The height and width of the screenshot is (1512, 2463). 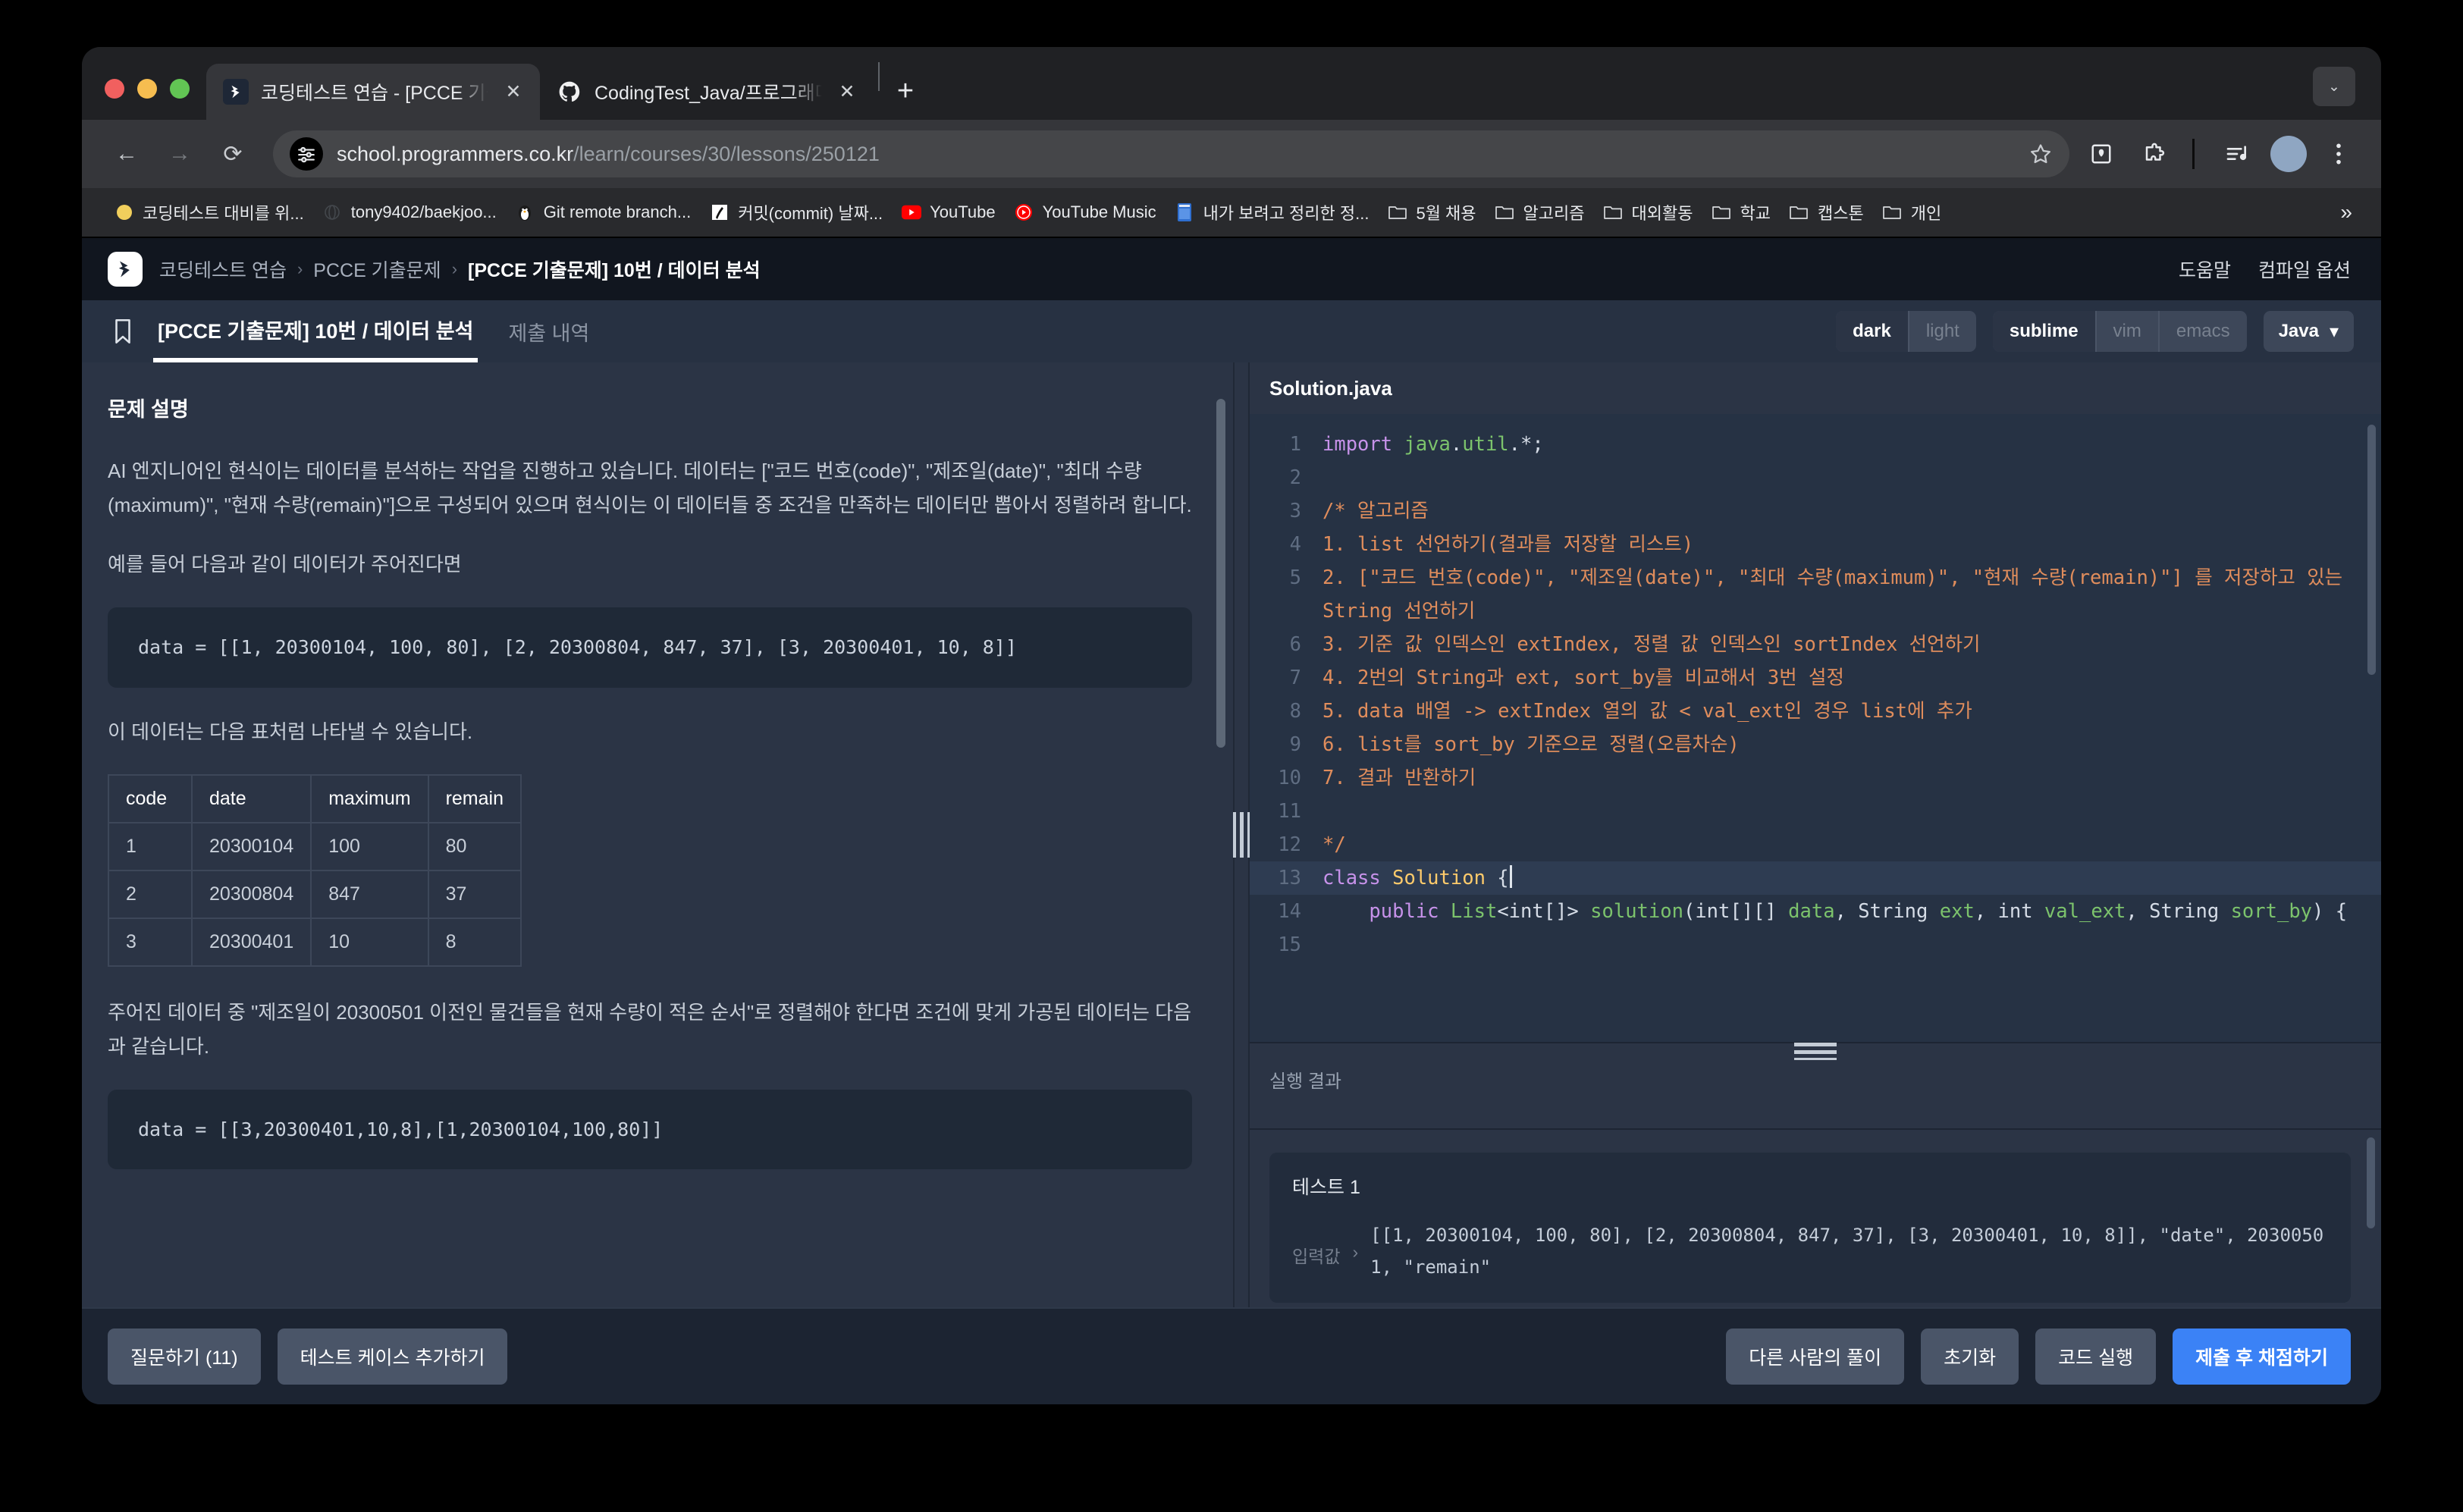 What do you see at coordinates (2338, 154) in the screenshot?
I see `chrome-menu-icon` at bounding box center [2338, 154].